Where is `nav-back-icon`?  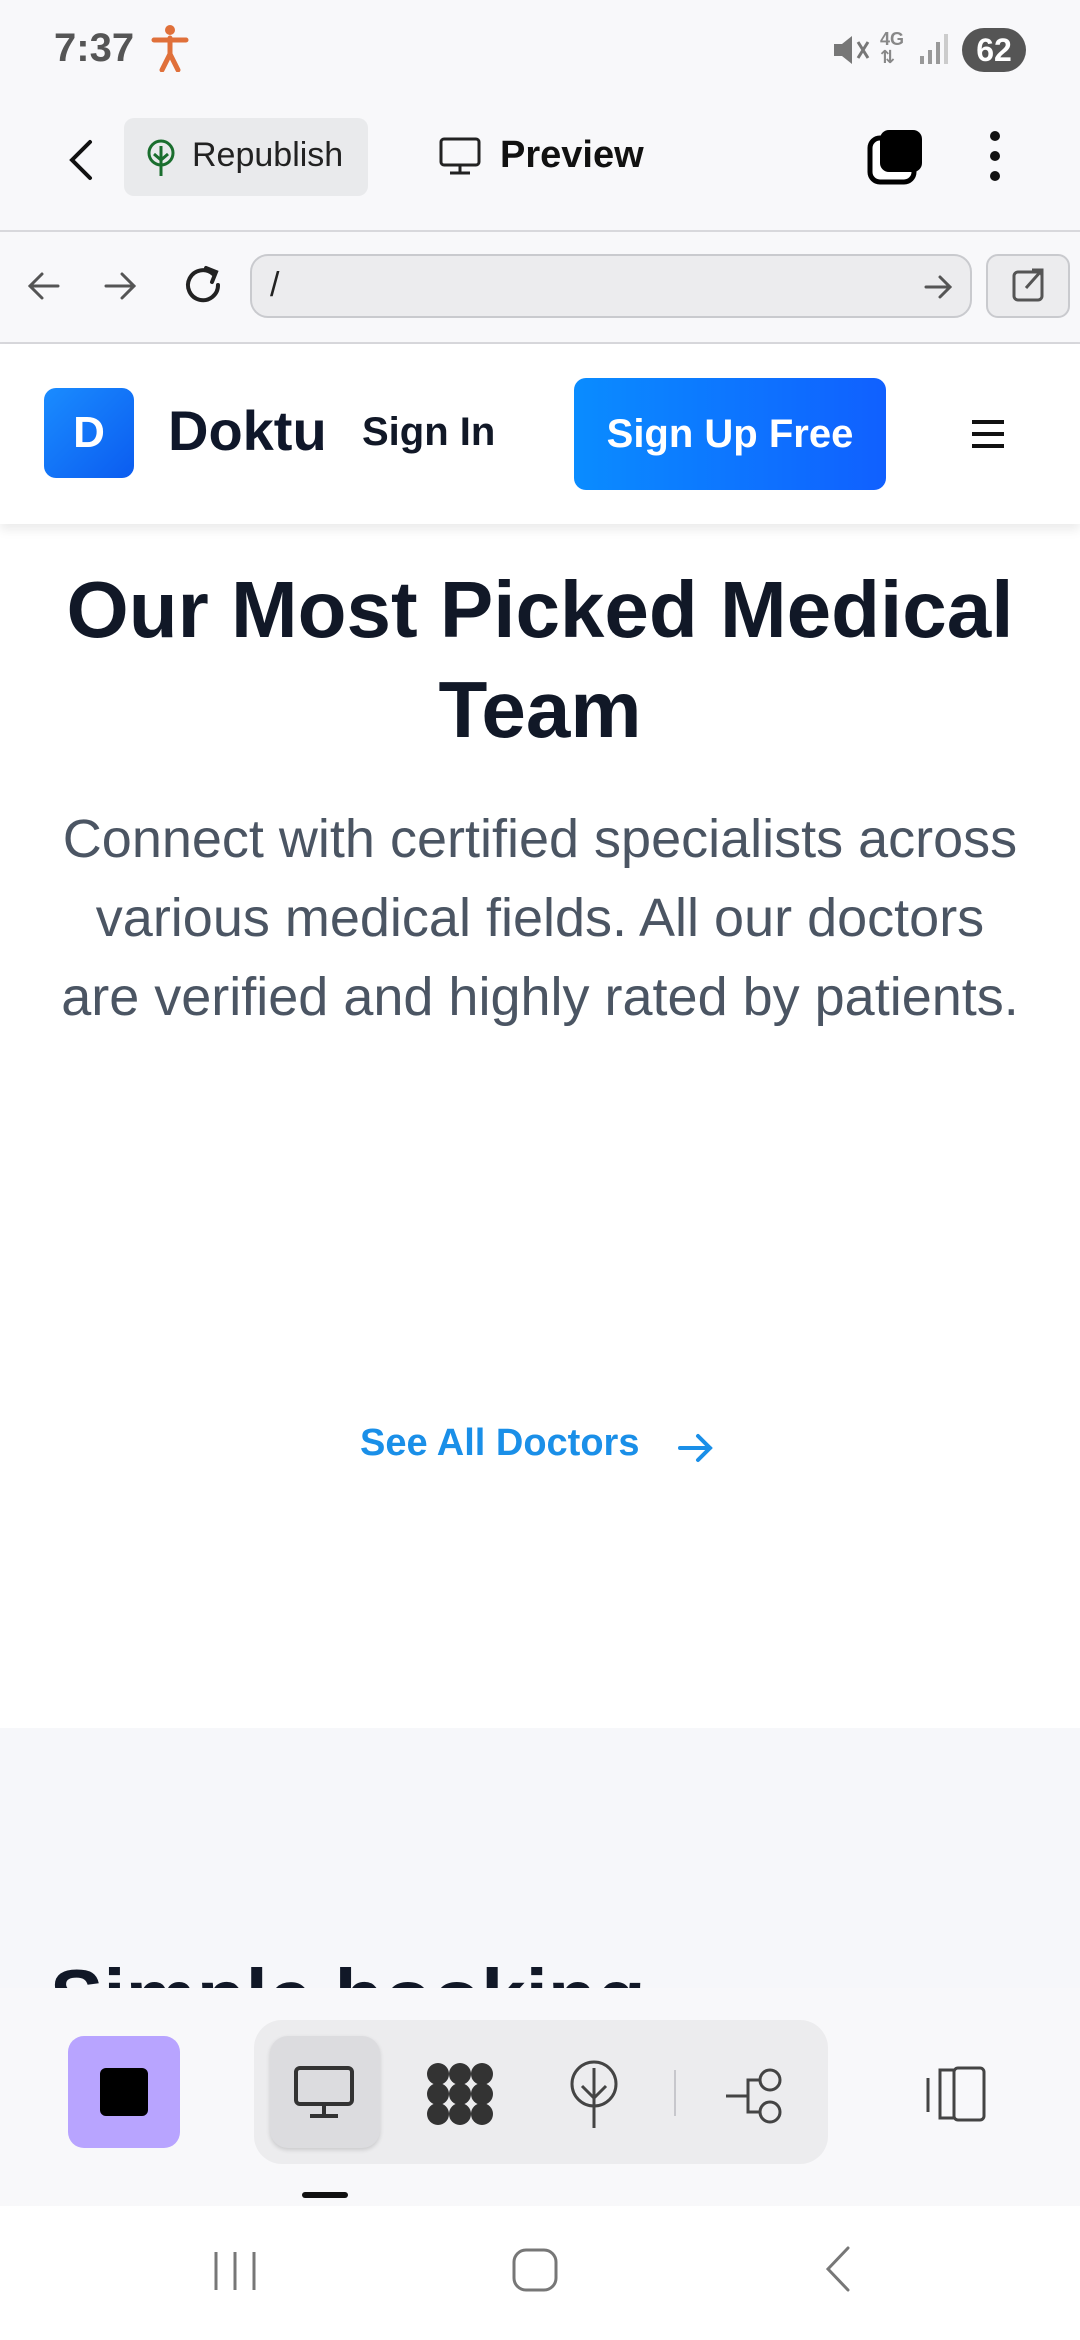
nav-back-icon is located at coordinates (44, 288).